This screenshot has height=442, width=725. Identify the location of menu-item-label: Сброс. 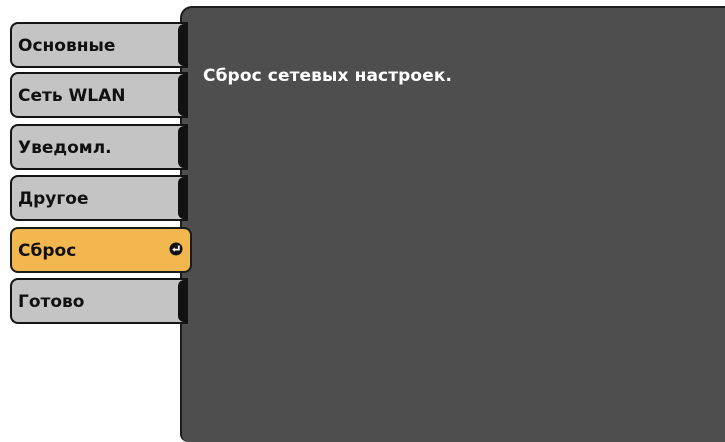
(47, 251).